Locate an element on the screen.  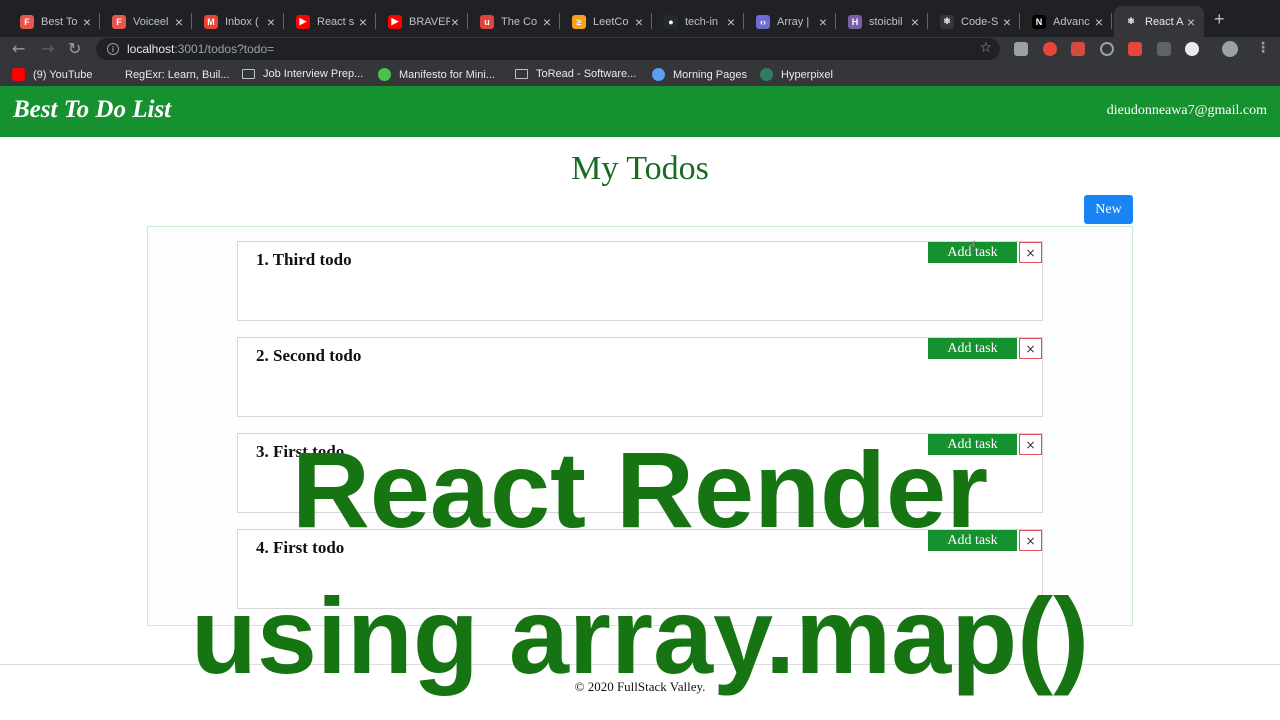
browser-tab: Hstoicbil × is located at coordinates (883, 21).